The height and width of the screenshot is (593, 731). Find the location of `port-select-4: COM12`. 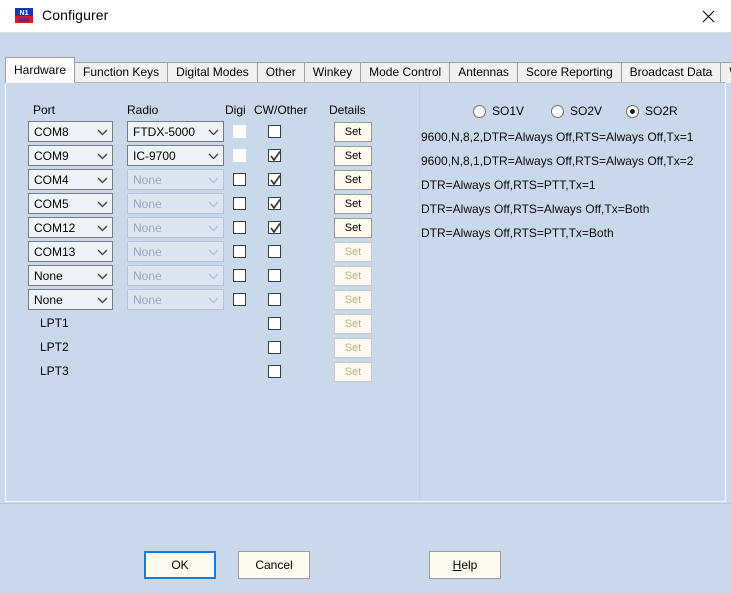

port-select-4: COM12 is located at coordinates (70, 227).